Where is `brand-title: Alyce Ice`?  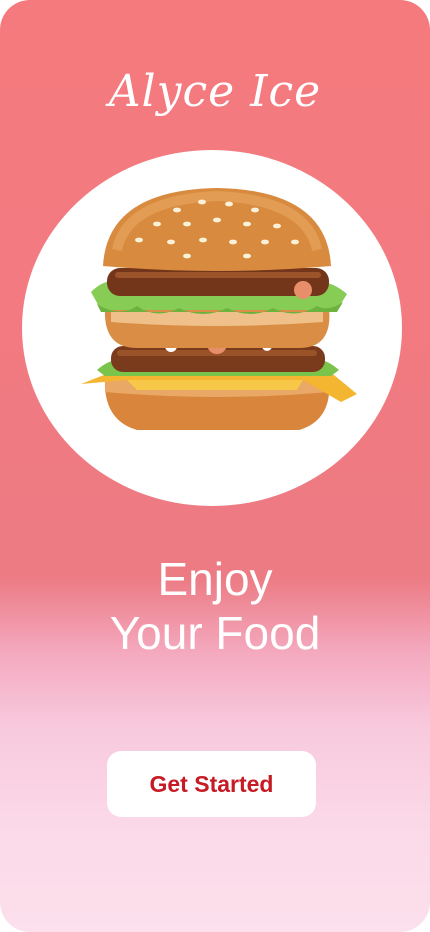
brand-title: Alyce Ice is located at coordinates (215, 91).